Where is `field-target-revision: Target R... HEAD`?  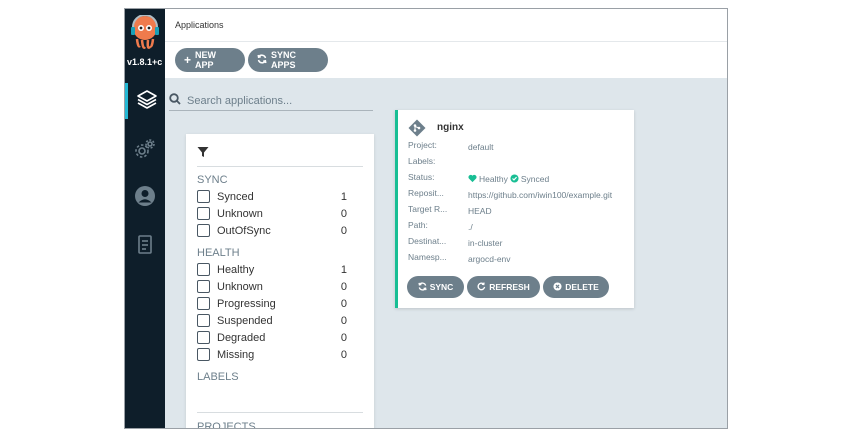
field-target-revision: Target R... HEAD is located at coordinates (520, 211).